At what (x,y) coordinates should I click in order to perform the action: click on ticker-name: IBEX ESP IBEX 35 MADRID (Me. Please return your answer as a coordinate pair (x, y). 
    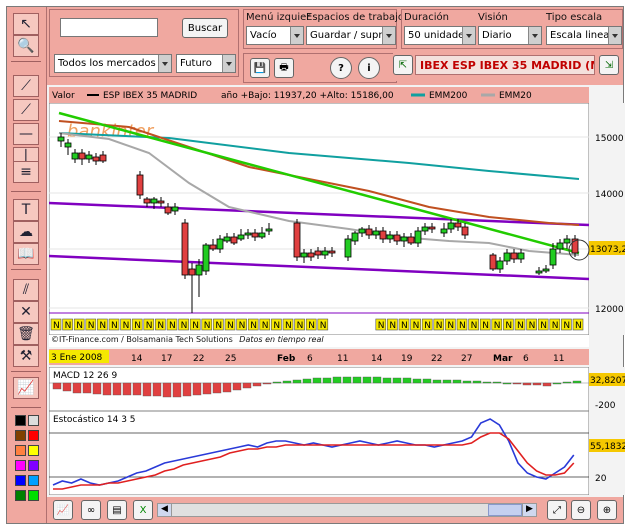
    Looking at the image, I should click on (505, 65).